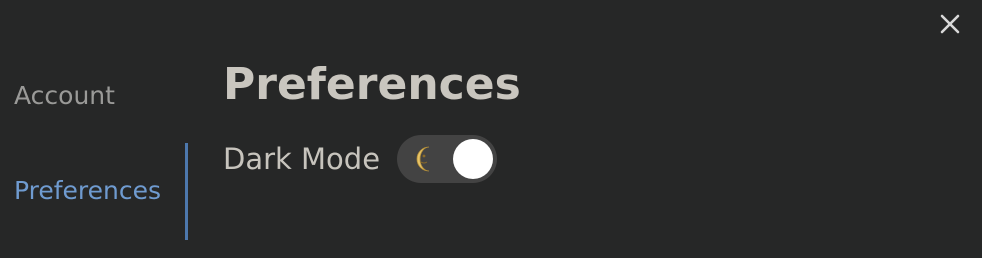  I want to click on sidebar-item-preferences: Preferences, so click(87, 191).